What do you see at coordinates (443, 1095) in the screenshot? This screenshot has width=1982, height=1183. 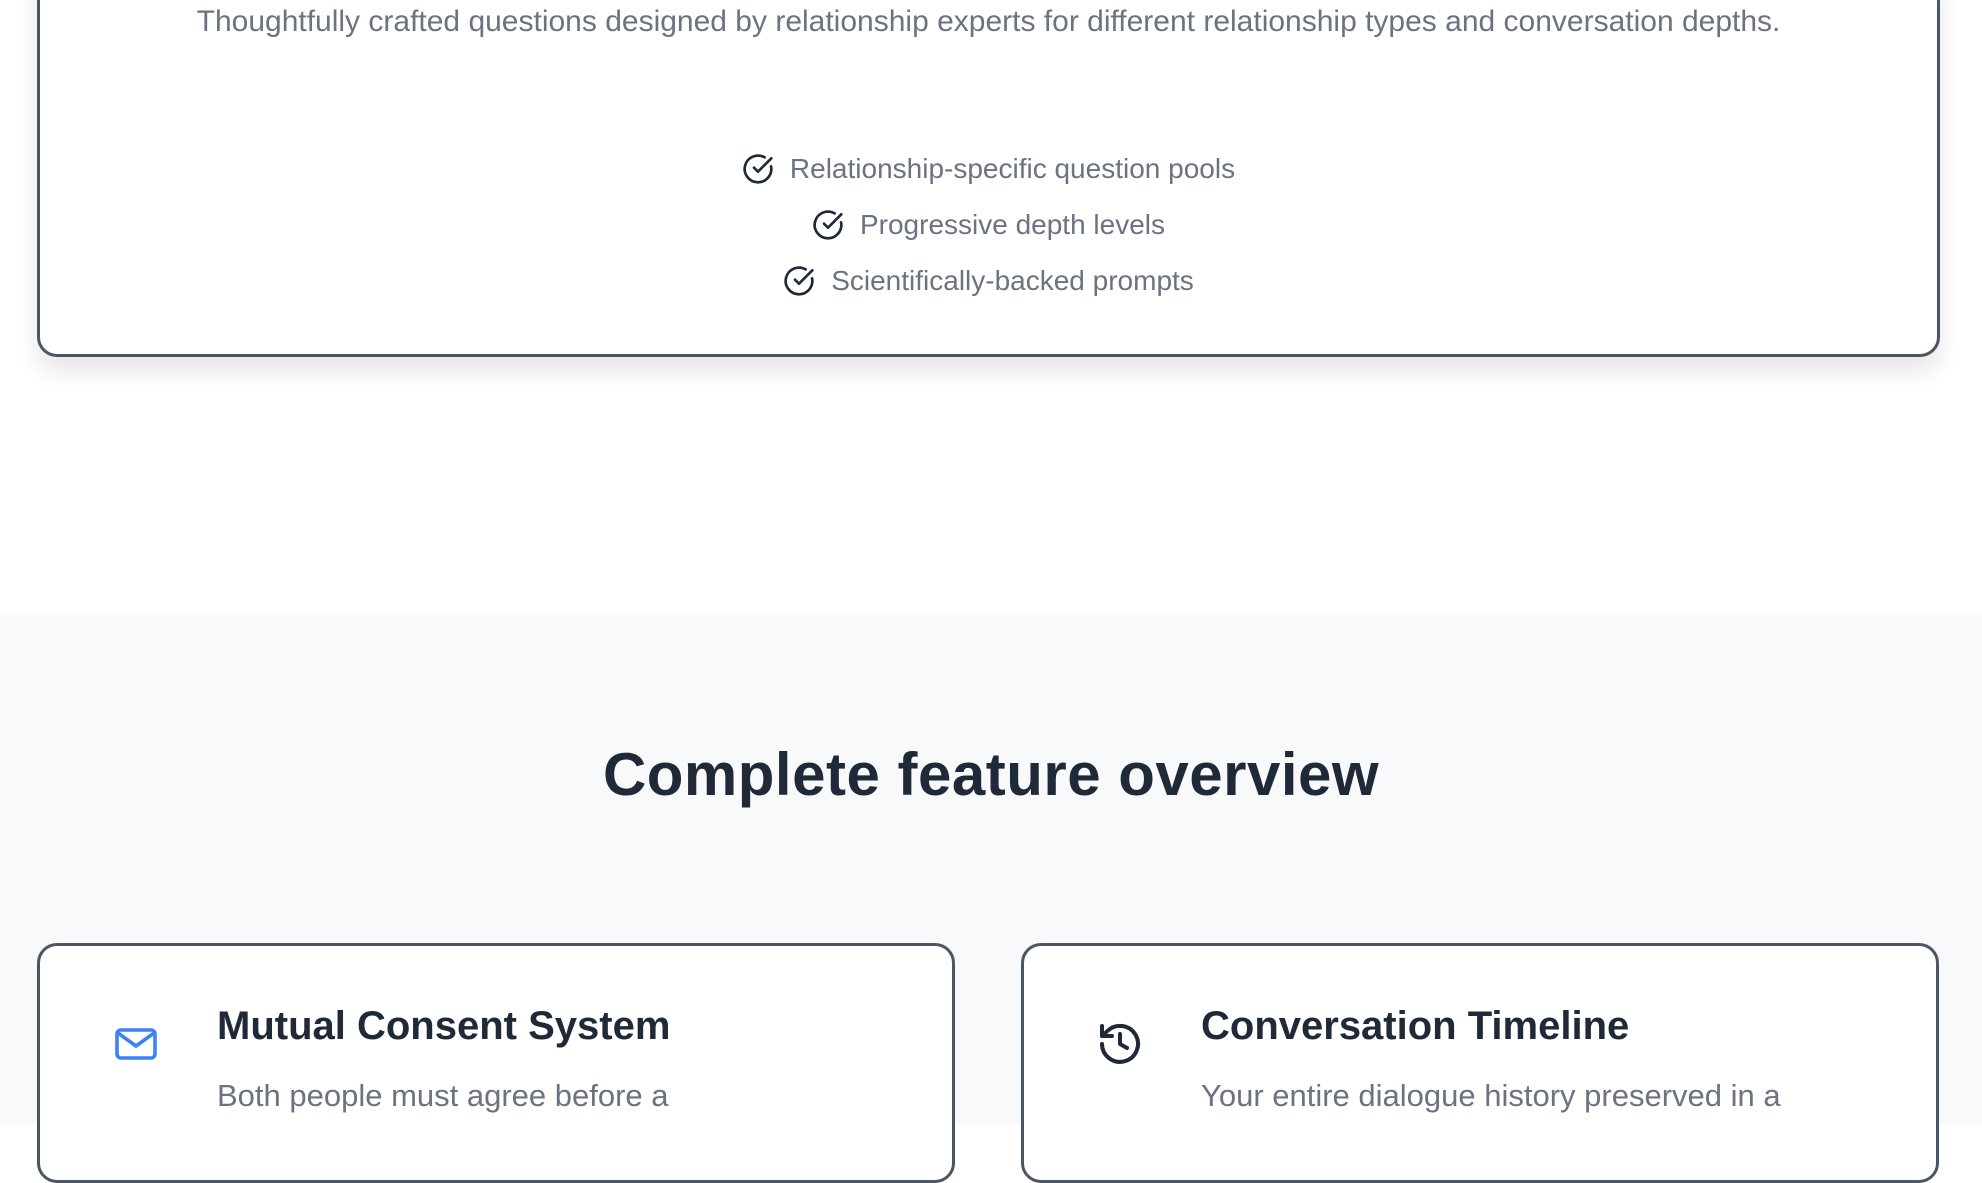 I see `feature-description: Both people must agree before a` at bounding box center [443, 1095].